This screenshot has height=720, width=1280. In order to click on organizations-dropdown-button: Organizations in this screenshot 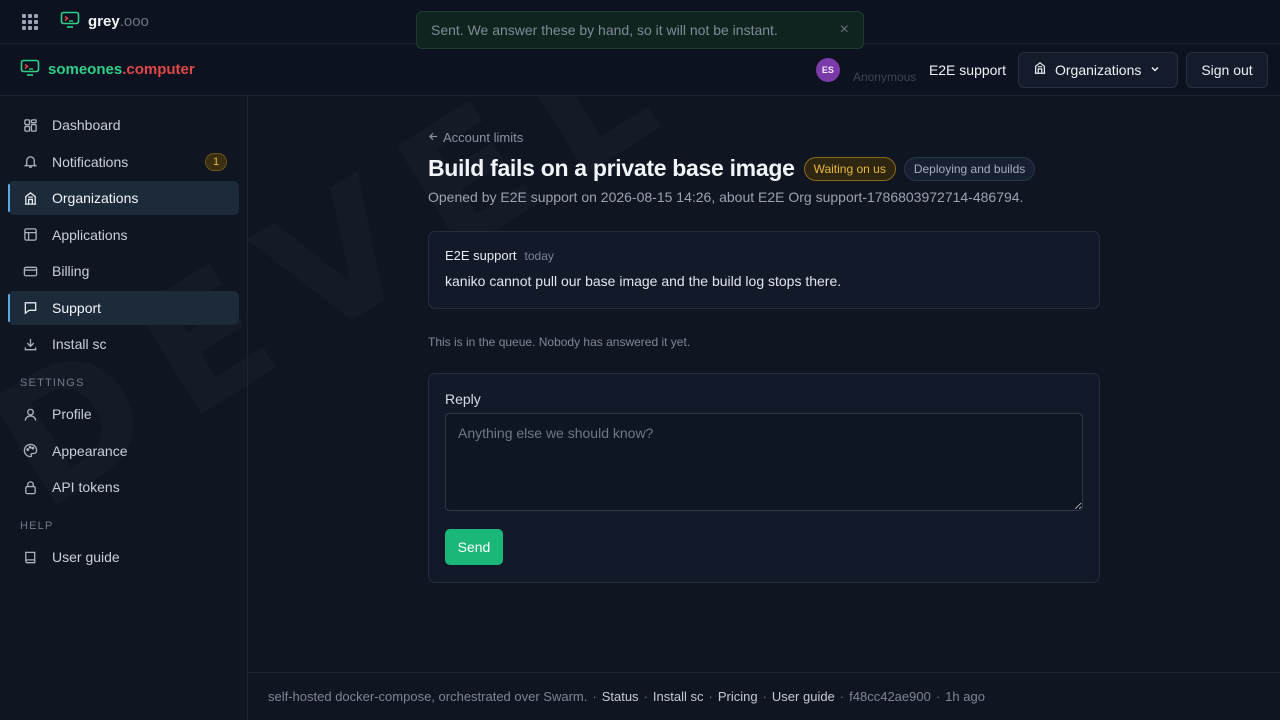, I will do `click(1098, 69)`.